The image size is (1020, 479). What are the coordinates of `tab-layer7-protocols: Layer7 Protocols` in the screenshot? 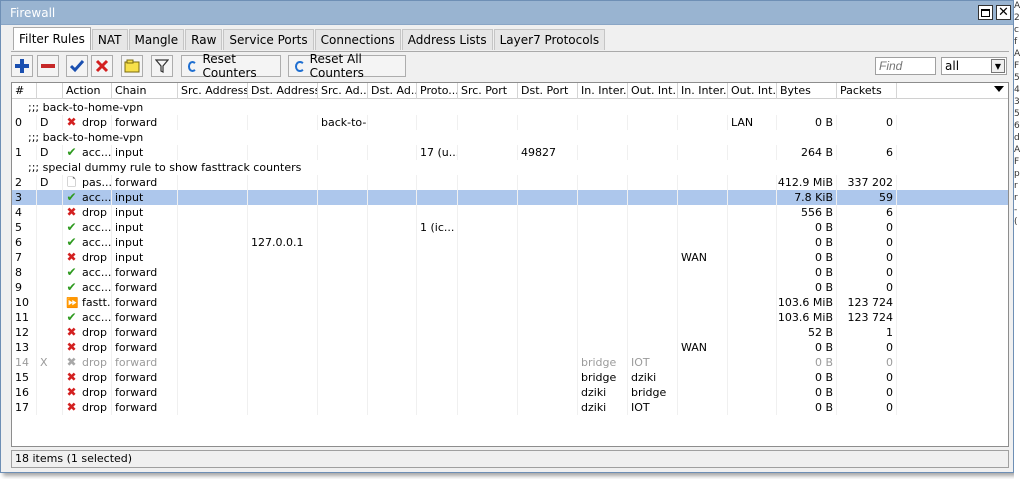 It's located at (549, 39).